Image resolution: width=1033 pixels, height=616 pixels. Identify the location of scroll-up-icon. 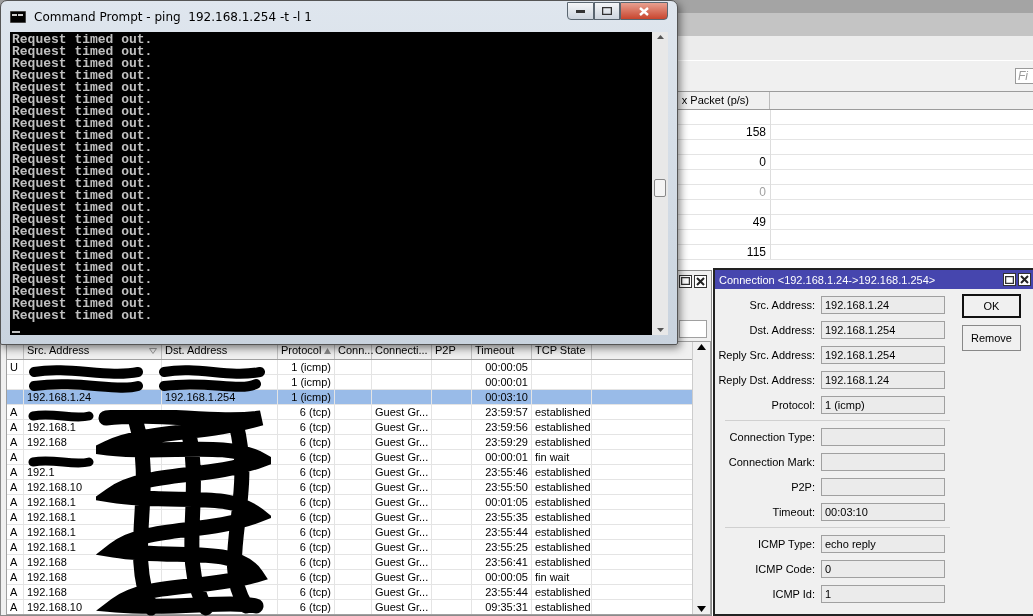
(701, 347).